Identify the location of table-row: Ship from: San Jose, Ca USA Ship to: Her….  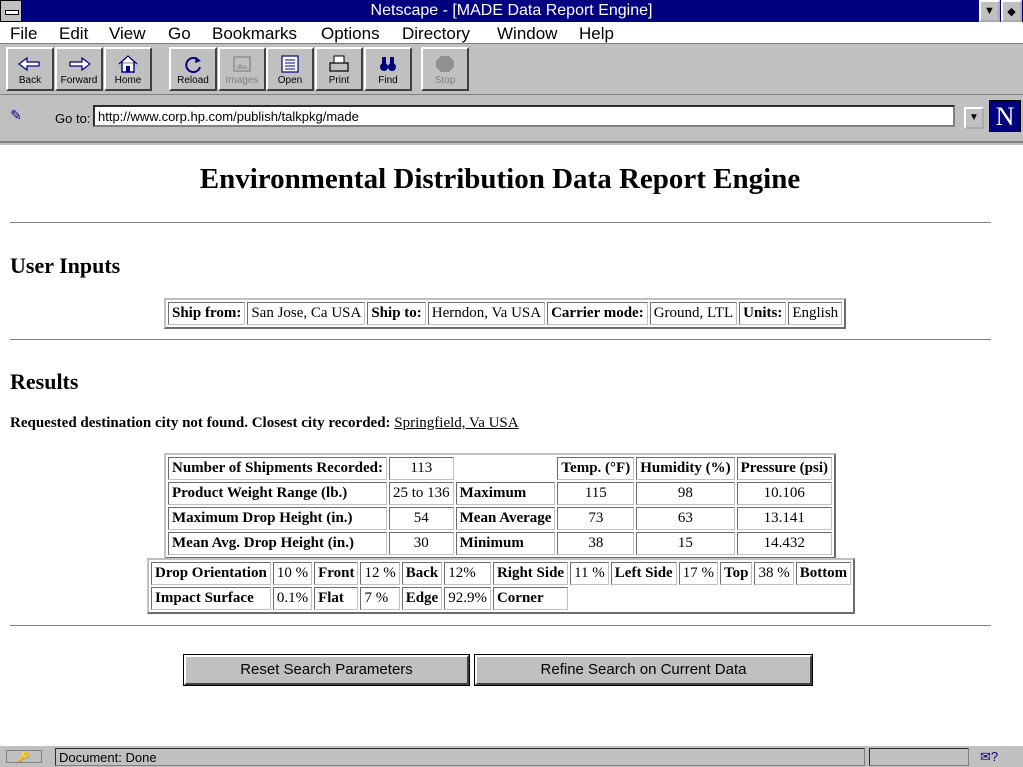
(505, 313).